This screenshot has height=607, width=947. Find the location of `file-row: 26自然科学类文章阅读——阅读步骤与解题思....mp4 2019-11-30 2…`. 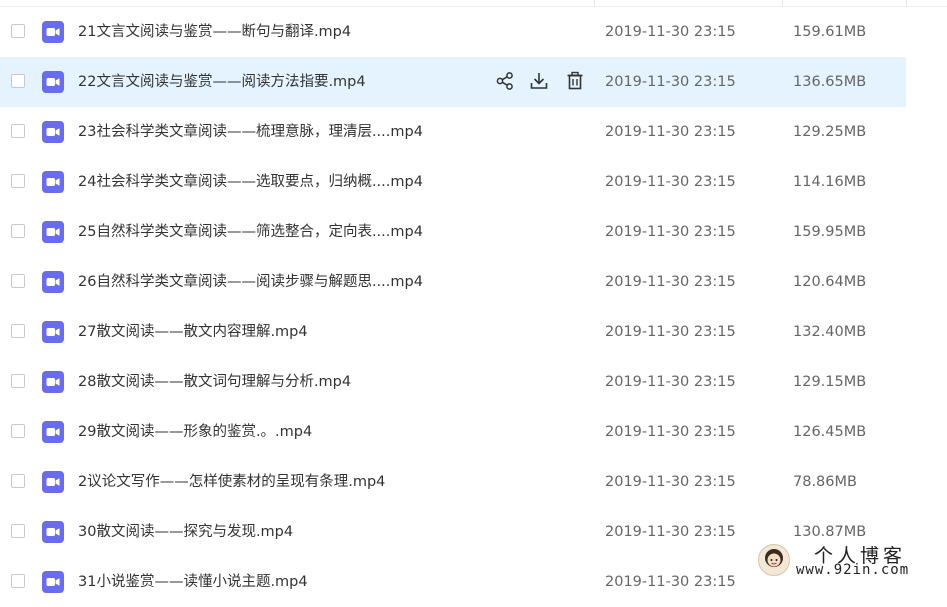

file-row: 26自然科学类文章阅读——阅读步骤与解题思....mp4 2019-11-30 2… is located at coordinates (453, 282).